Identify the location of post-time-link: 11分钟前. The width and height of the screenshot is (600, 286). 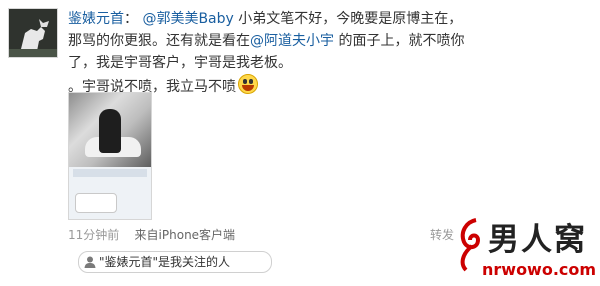
(93, 235).